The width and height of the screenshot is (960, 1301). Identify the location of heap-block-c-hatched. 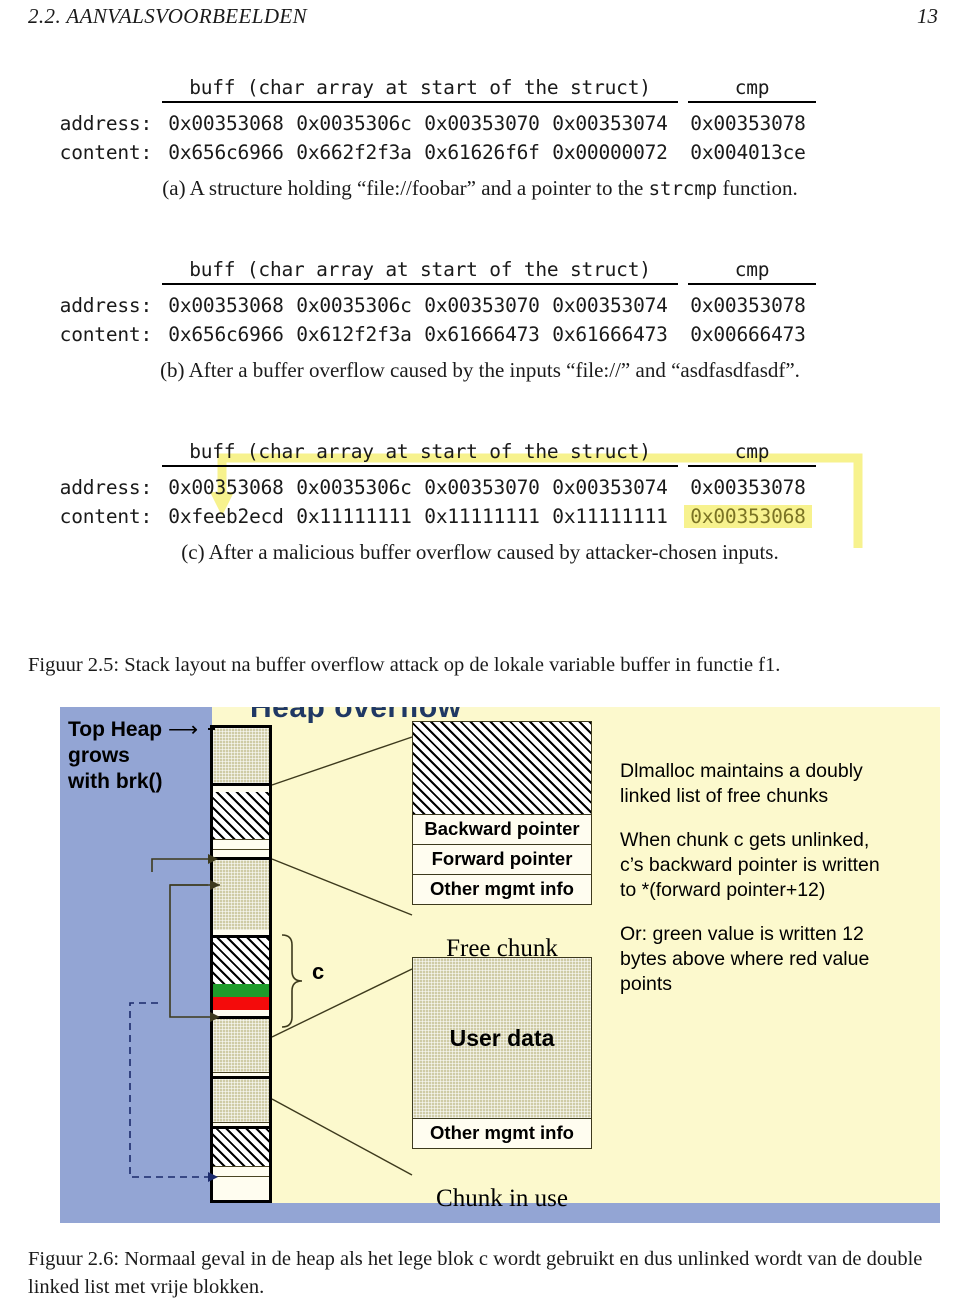
(241, 961).